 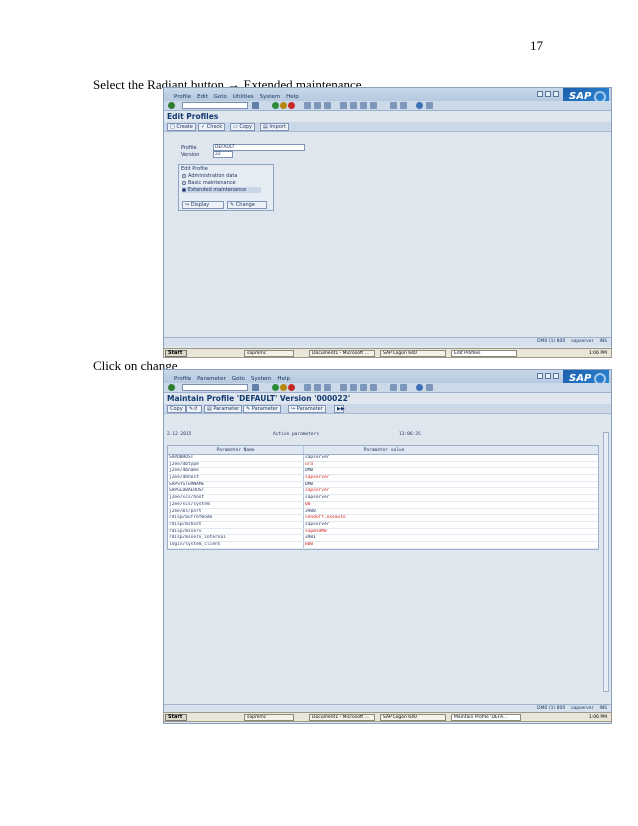 I want to click on table-row: j2ee/dbhost sapserver, so click(x=383, y=478).